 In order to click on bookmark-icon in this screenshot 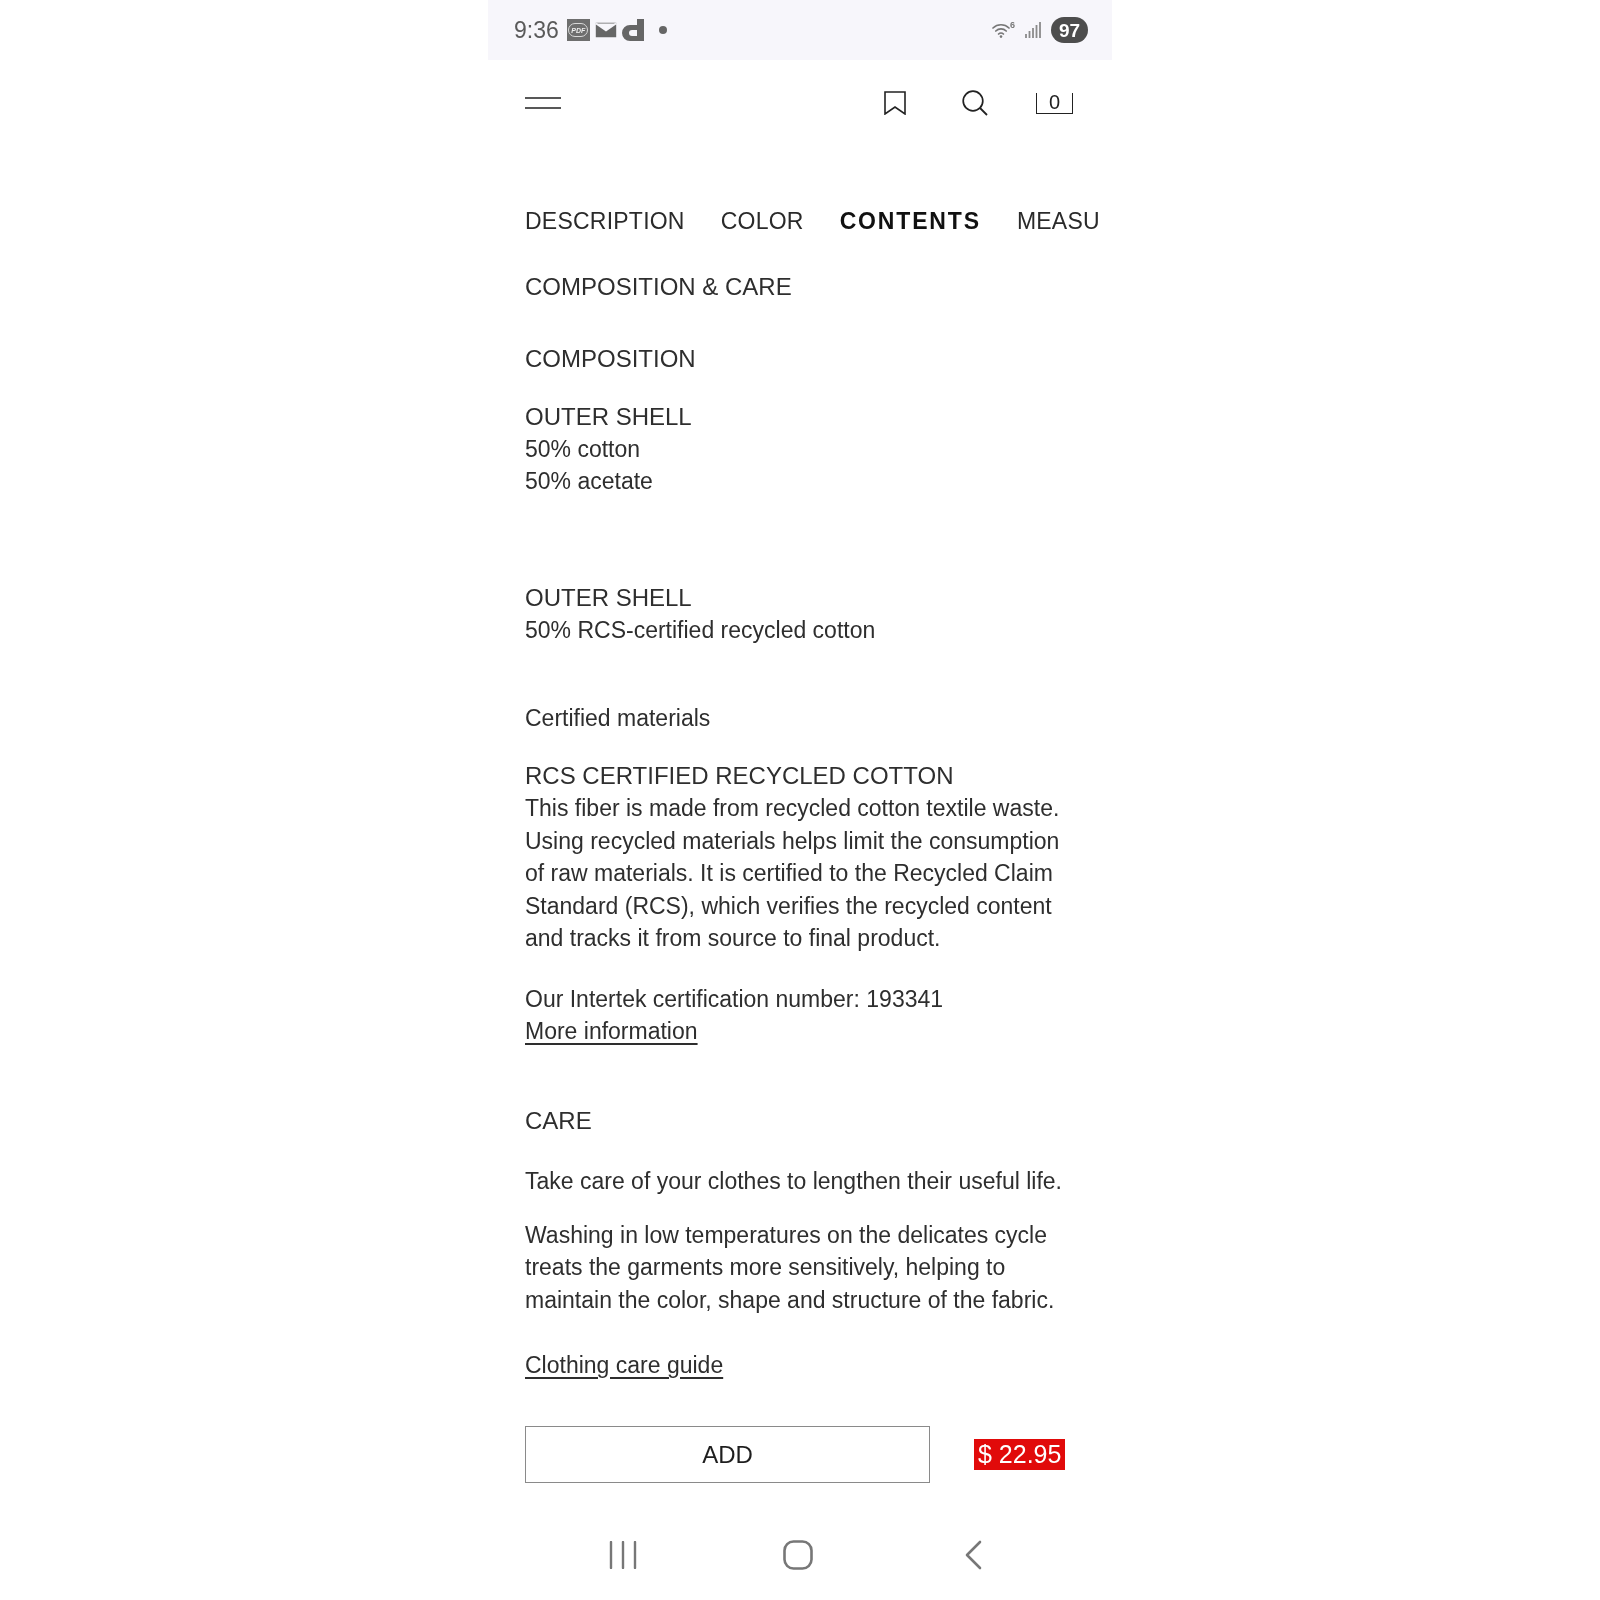, I will do `click(895, 103)`.